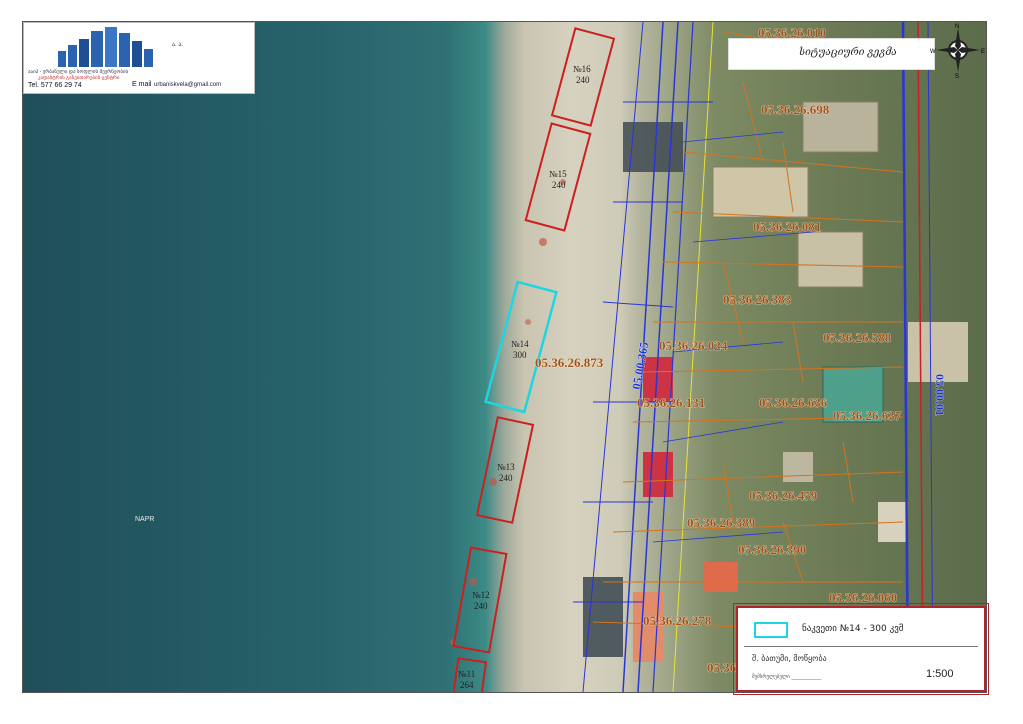 This screenshot has width=1023, height=724. What do you see at coordinates (787, 226) in the screenshot?
I see `parcel-label: 05.36.26.081` at bounding box center [787, 226].